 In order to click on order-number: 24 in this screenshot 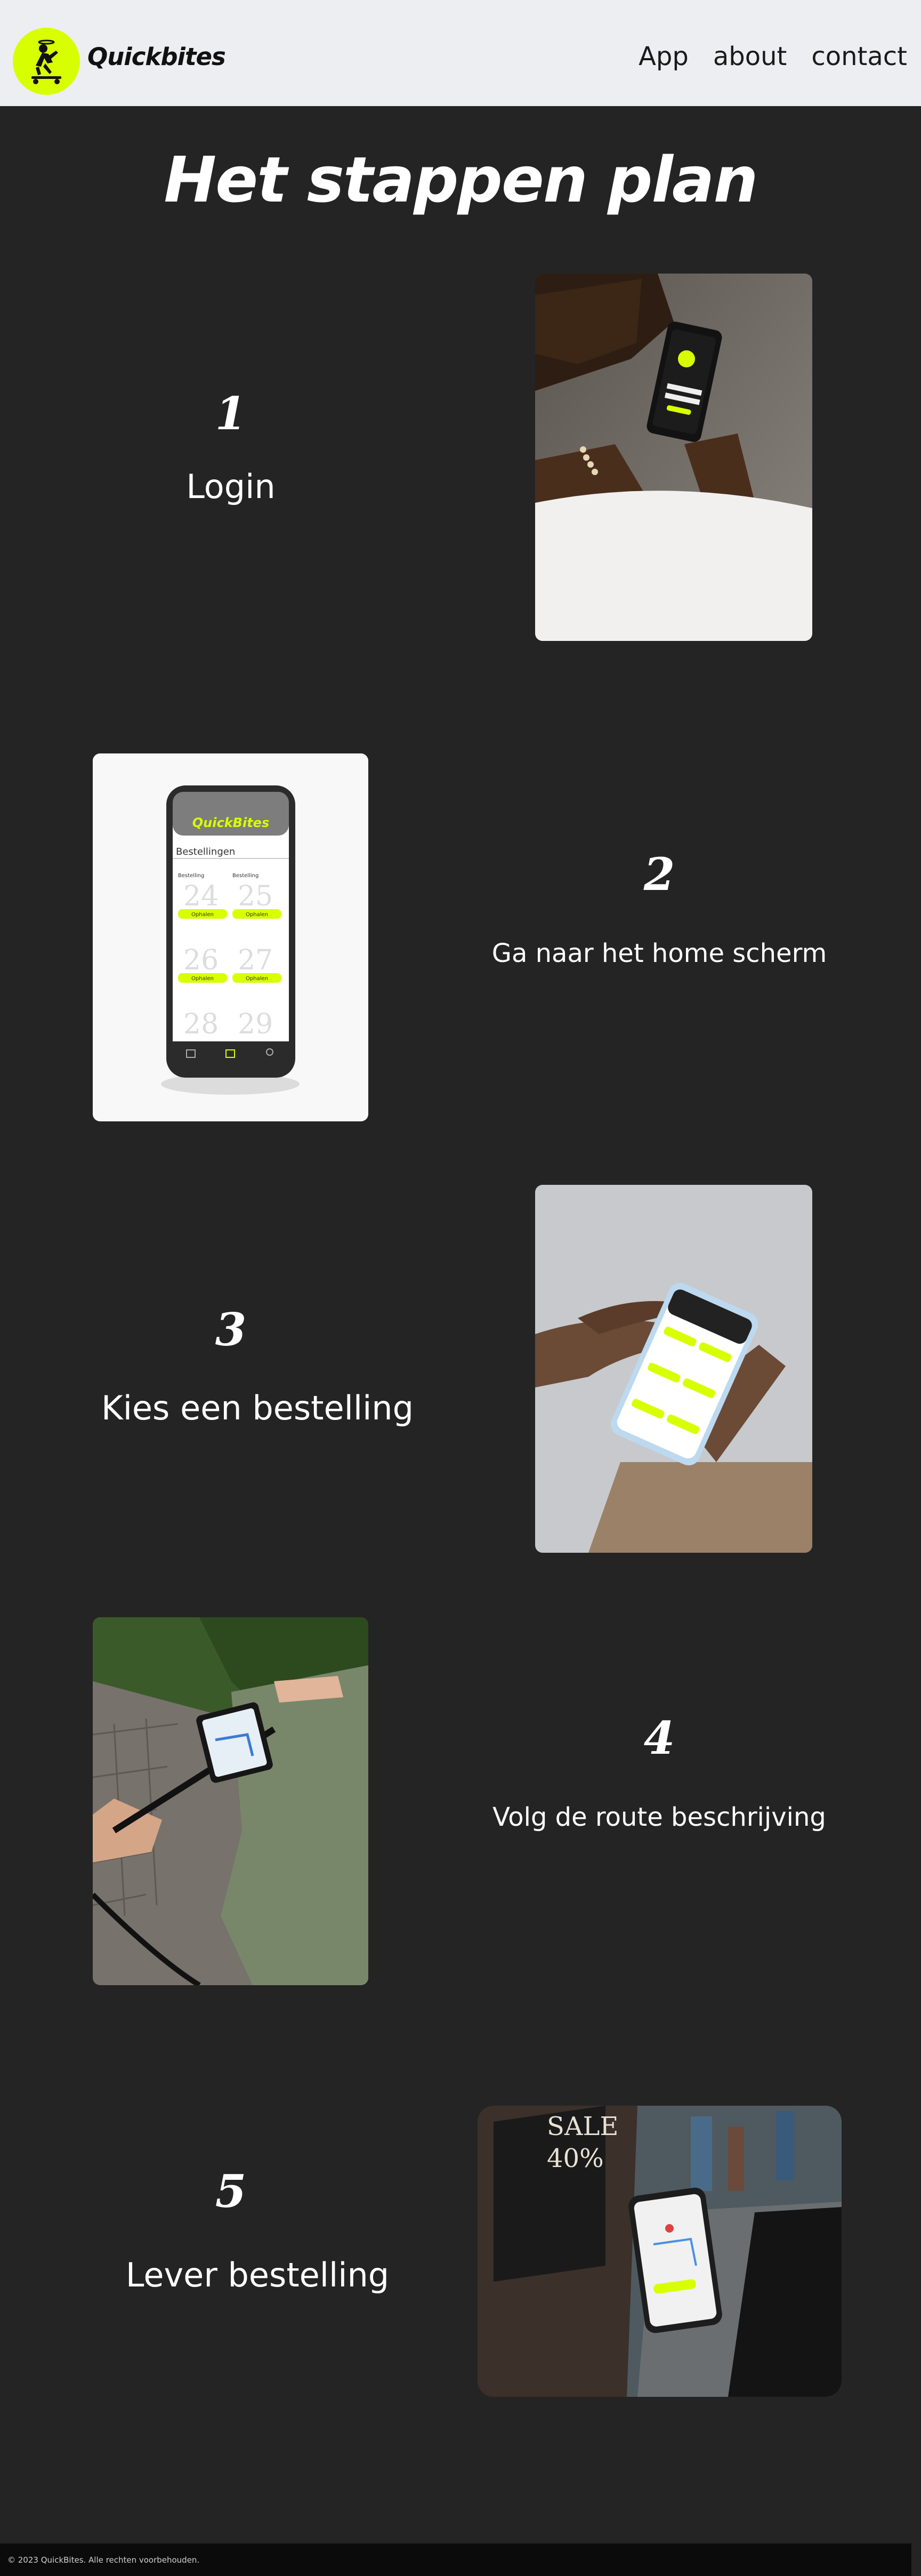, I will do `click(201, 896)`.